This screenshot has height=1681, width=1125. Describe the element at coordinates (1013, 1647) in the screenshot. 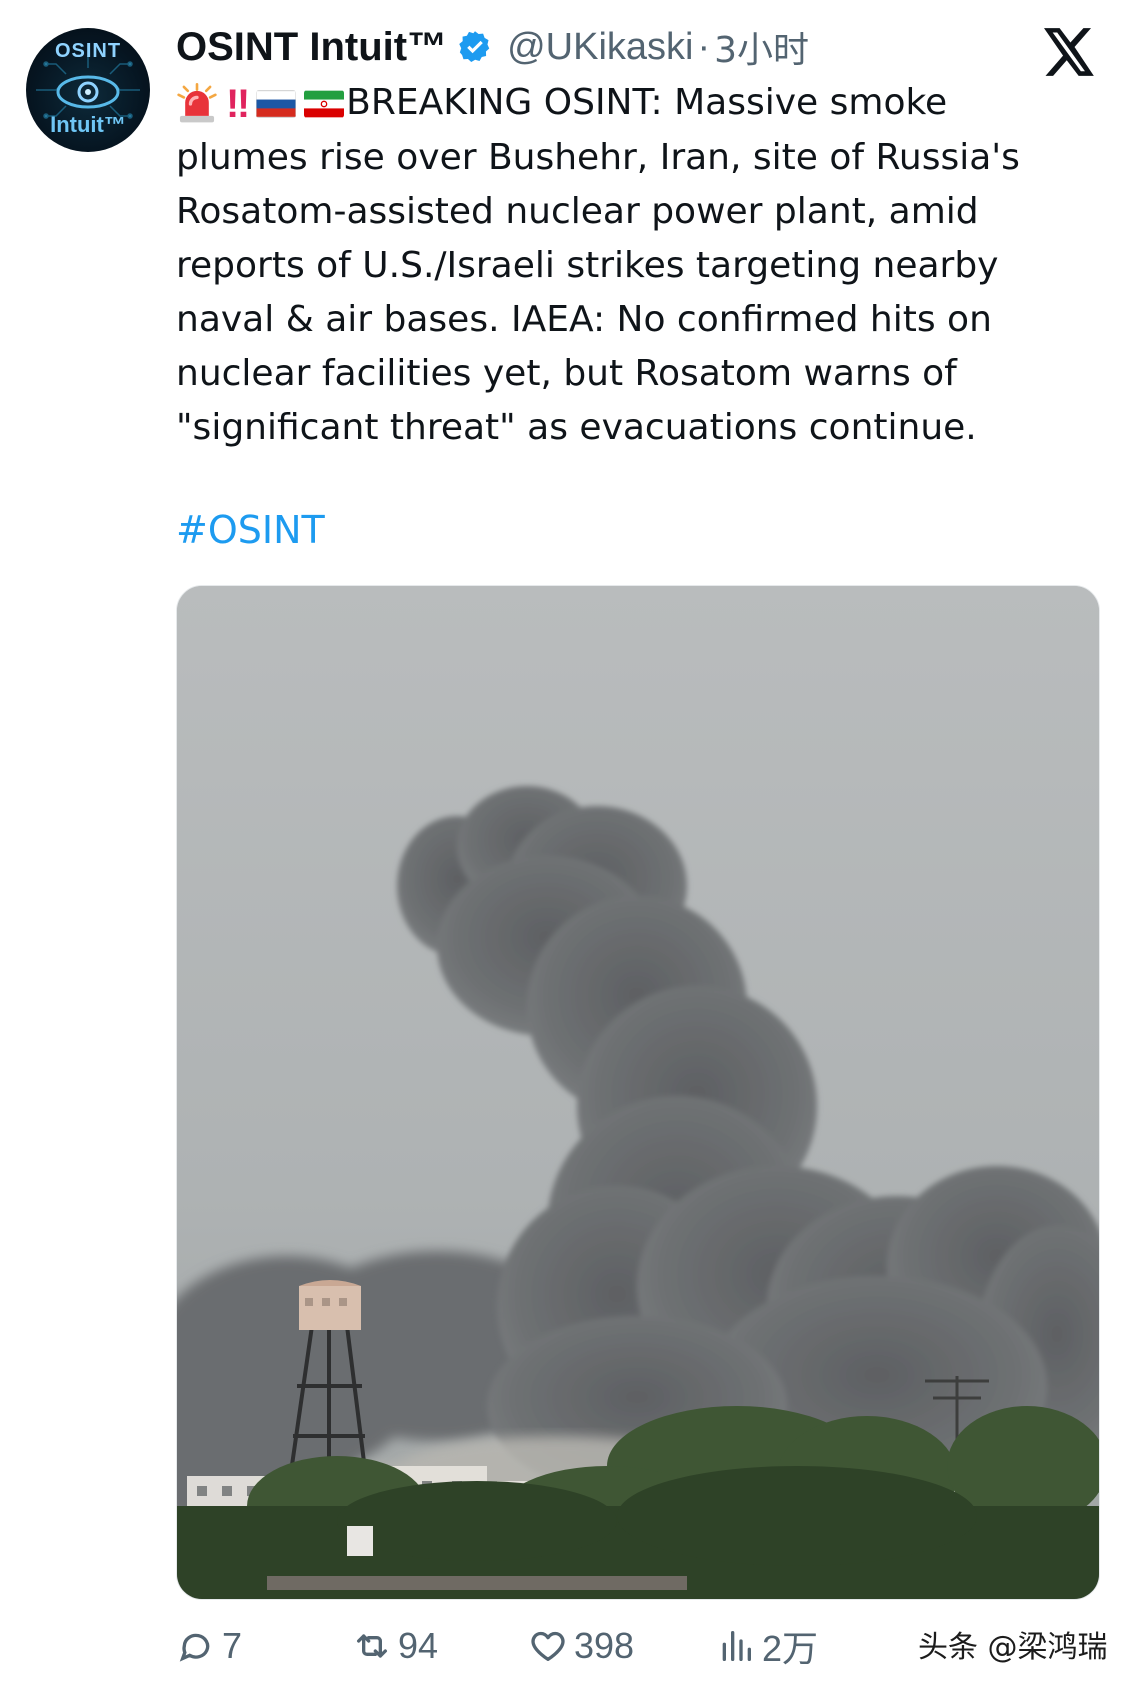

I see `toutiao-watermark: 头条 @梁鸿瑞` at that location.